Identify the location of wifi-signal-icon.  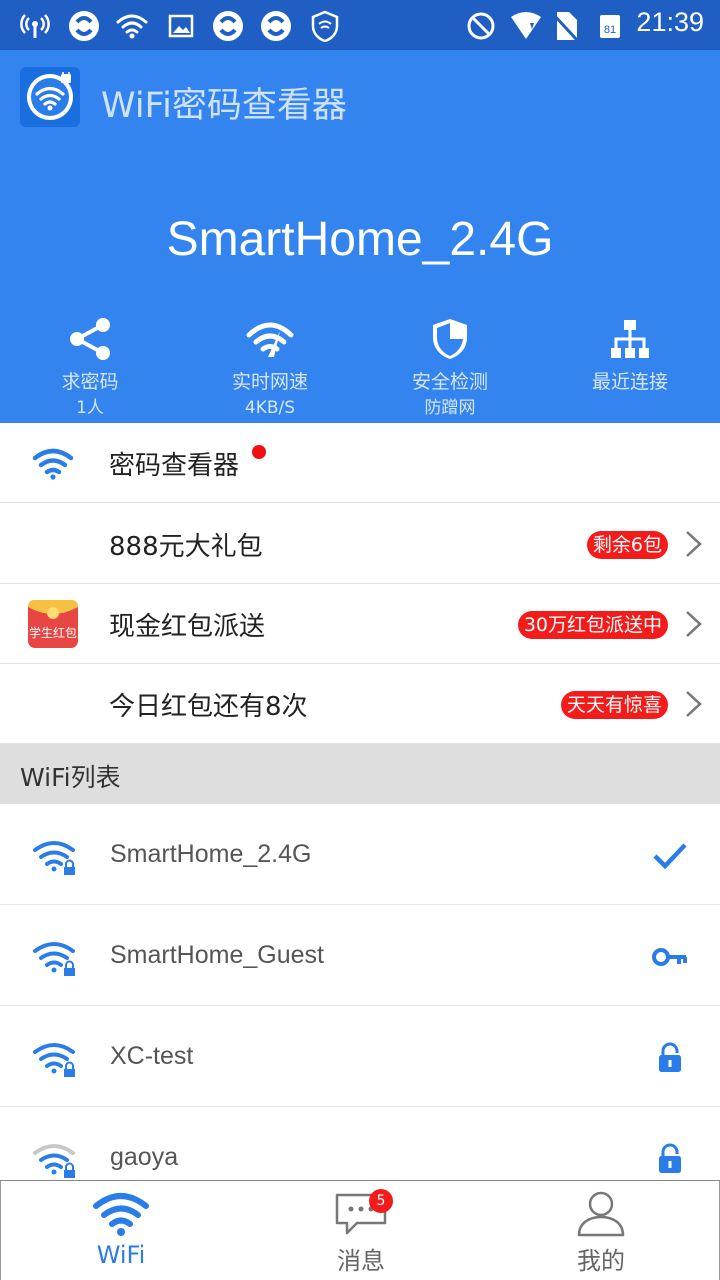
(526, 26).